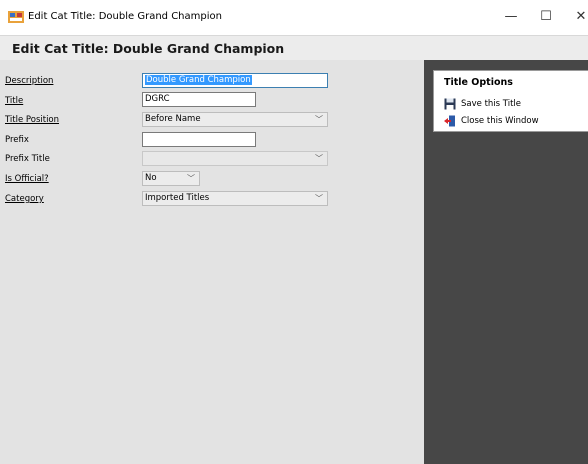 The height and width of the screenshot is (464, 588). Describe the element at coordinates (32, 120) in the screenshot. I see `title-position-label: Title Position` at that location.